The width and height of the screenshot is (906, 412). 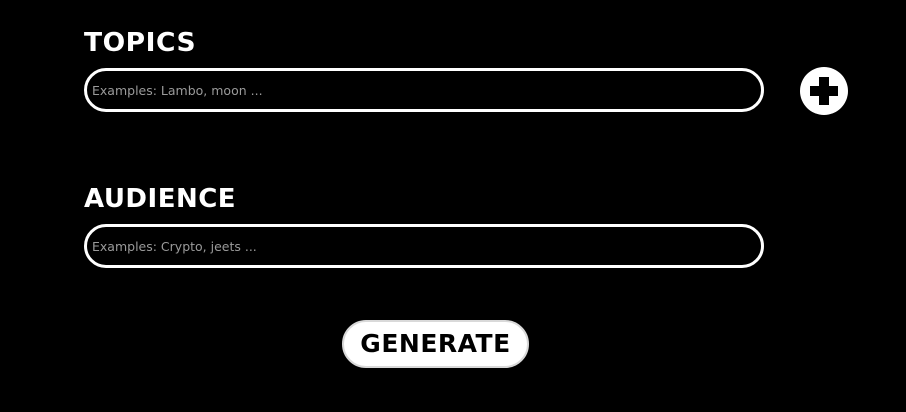 I want to click on add-topic-button, so click(x=824, y=91).